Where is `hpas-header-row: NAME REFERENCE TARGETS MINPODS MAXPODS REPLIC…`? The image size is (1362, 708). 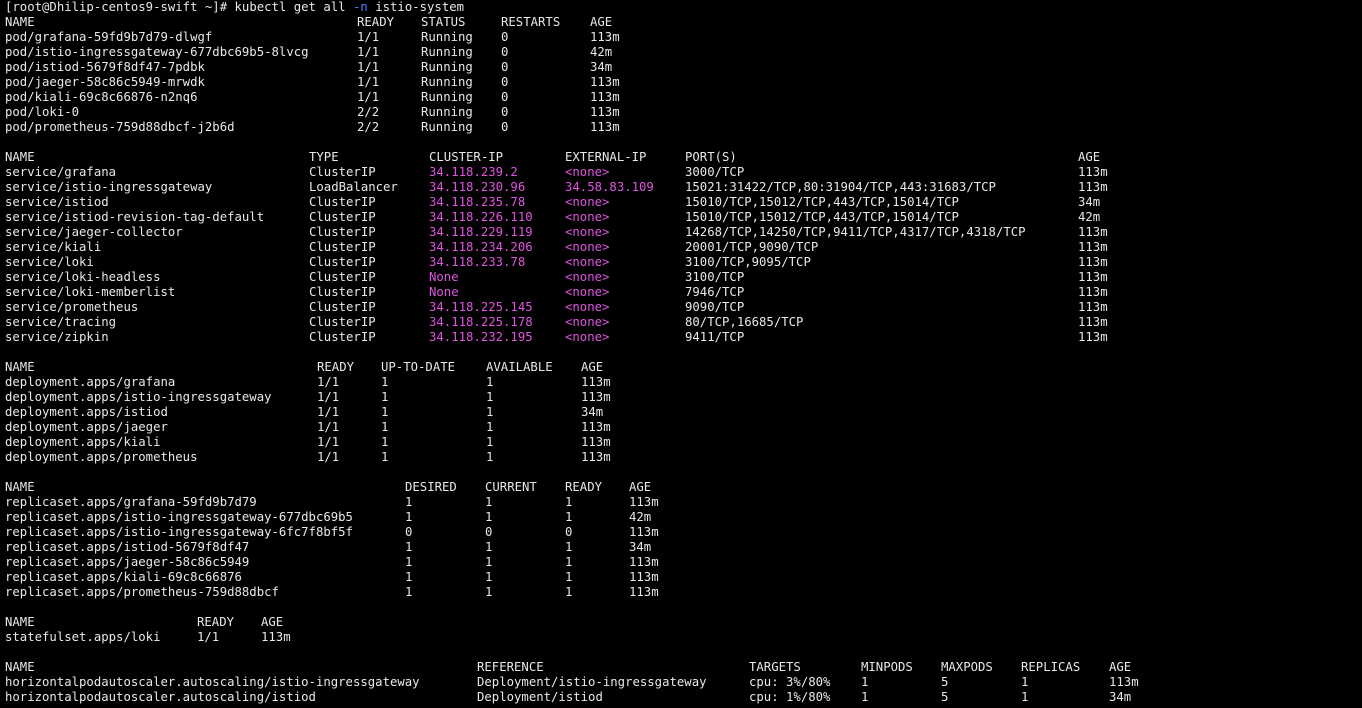 hpas-header-row: NAME REFERENCE TARGETS MINPODS MAXPODS REPLIC… is located at coordinates (681, 667).